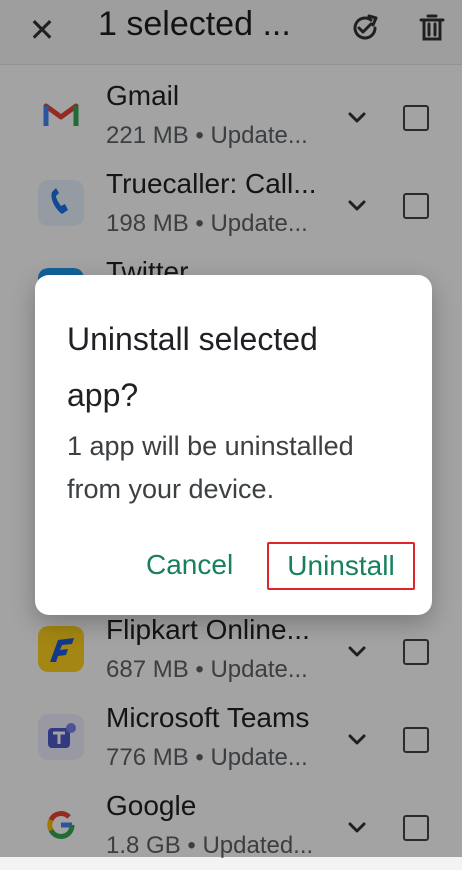 Image resolution: width=462 pixels, height=870 pixels. I want to click on cancel-button: Cancel, so click(189, 565).